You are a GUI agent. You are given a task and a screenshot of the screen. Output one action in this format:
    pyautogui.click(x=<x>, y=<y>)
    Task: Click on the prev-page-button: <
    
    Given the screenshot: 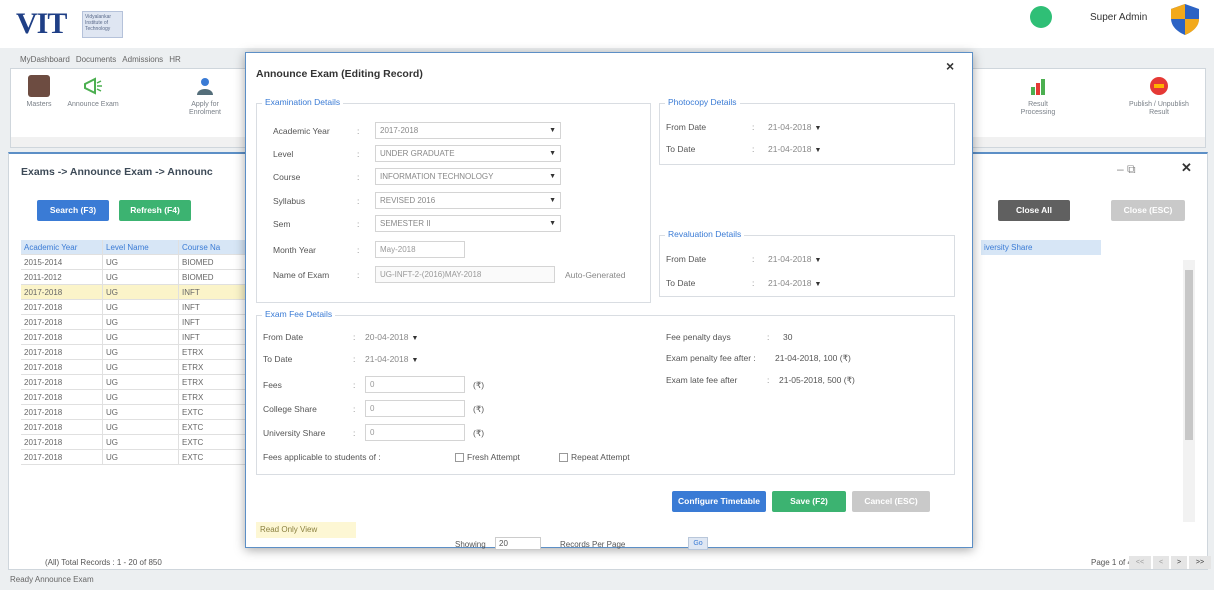 What is the action you would take?
    pyautogui.click(x=1161, y=562)
    